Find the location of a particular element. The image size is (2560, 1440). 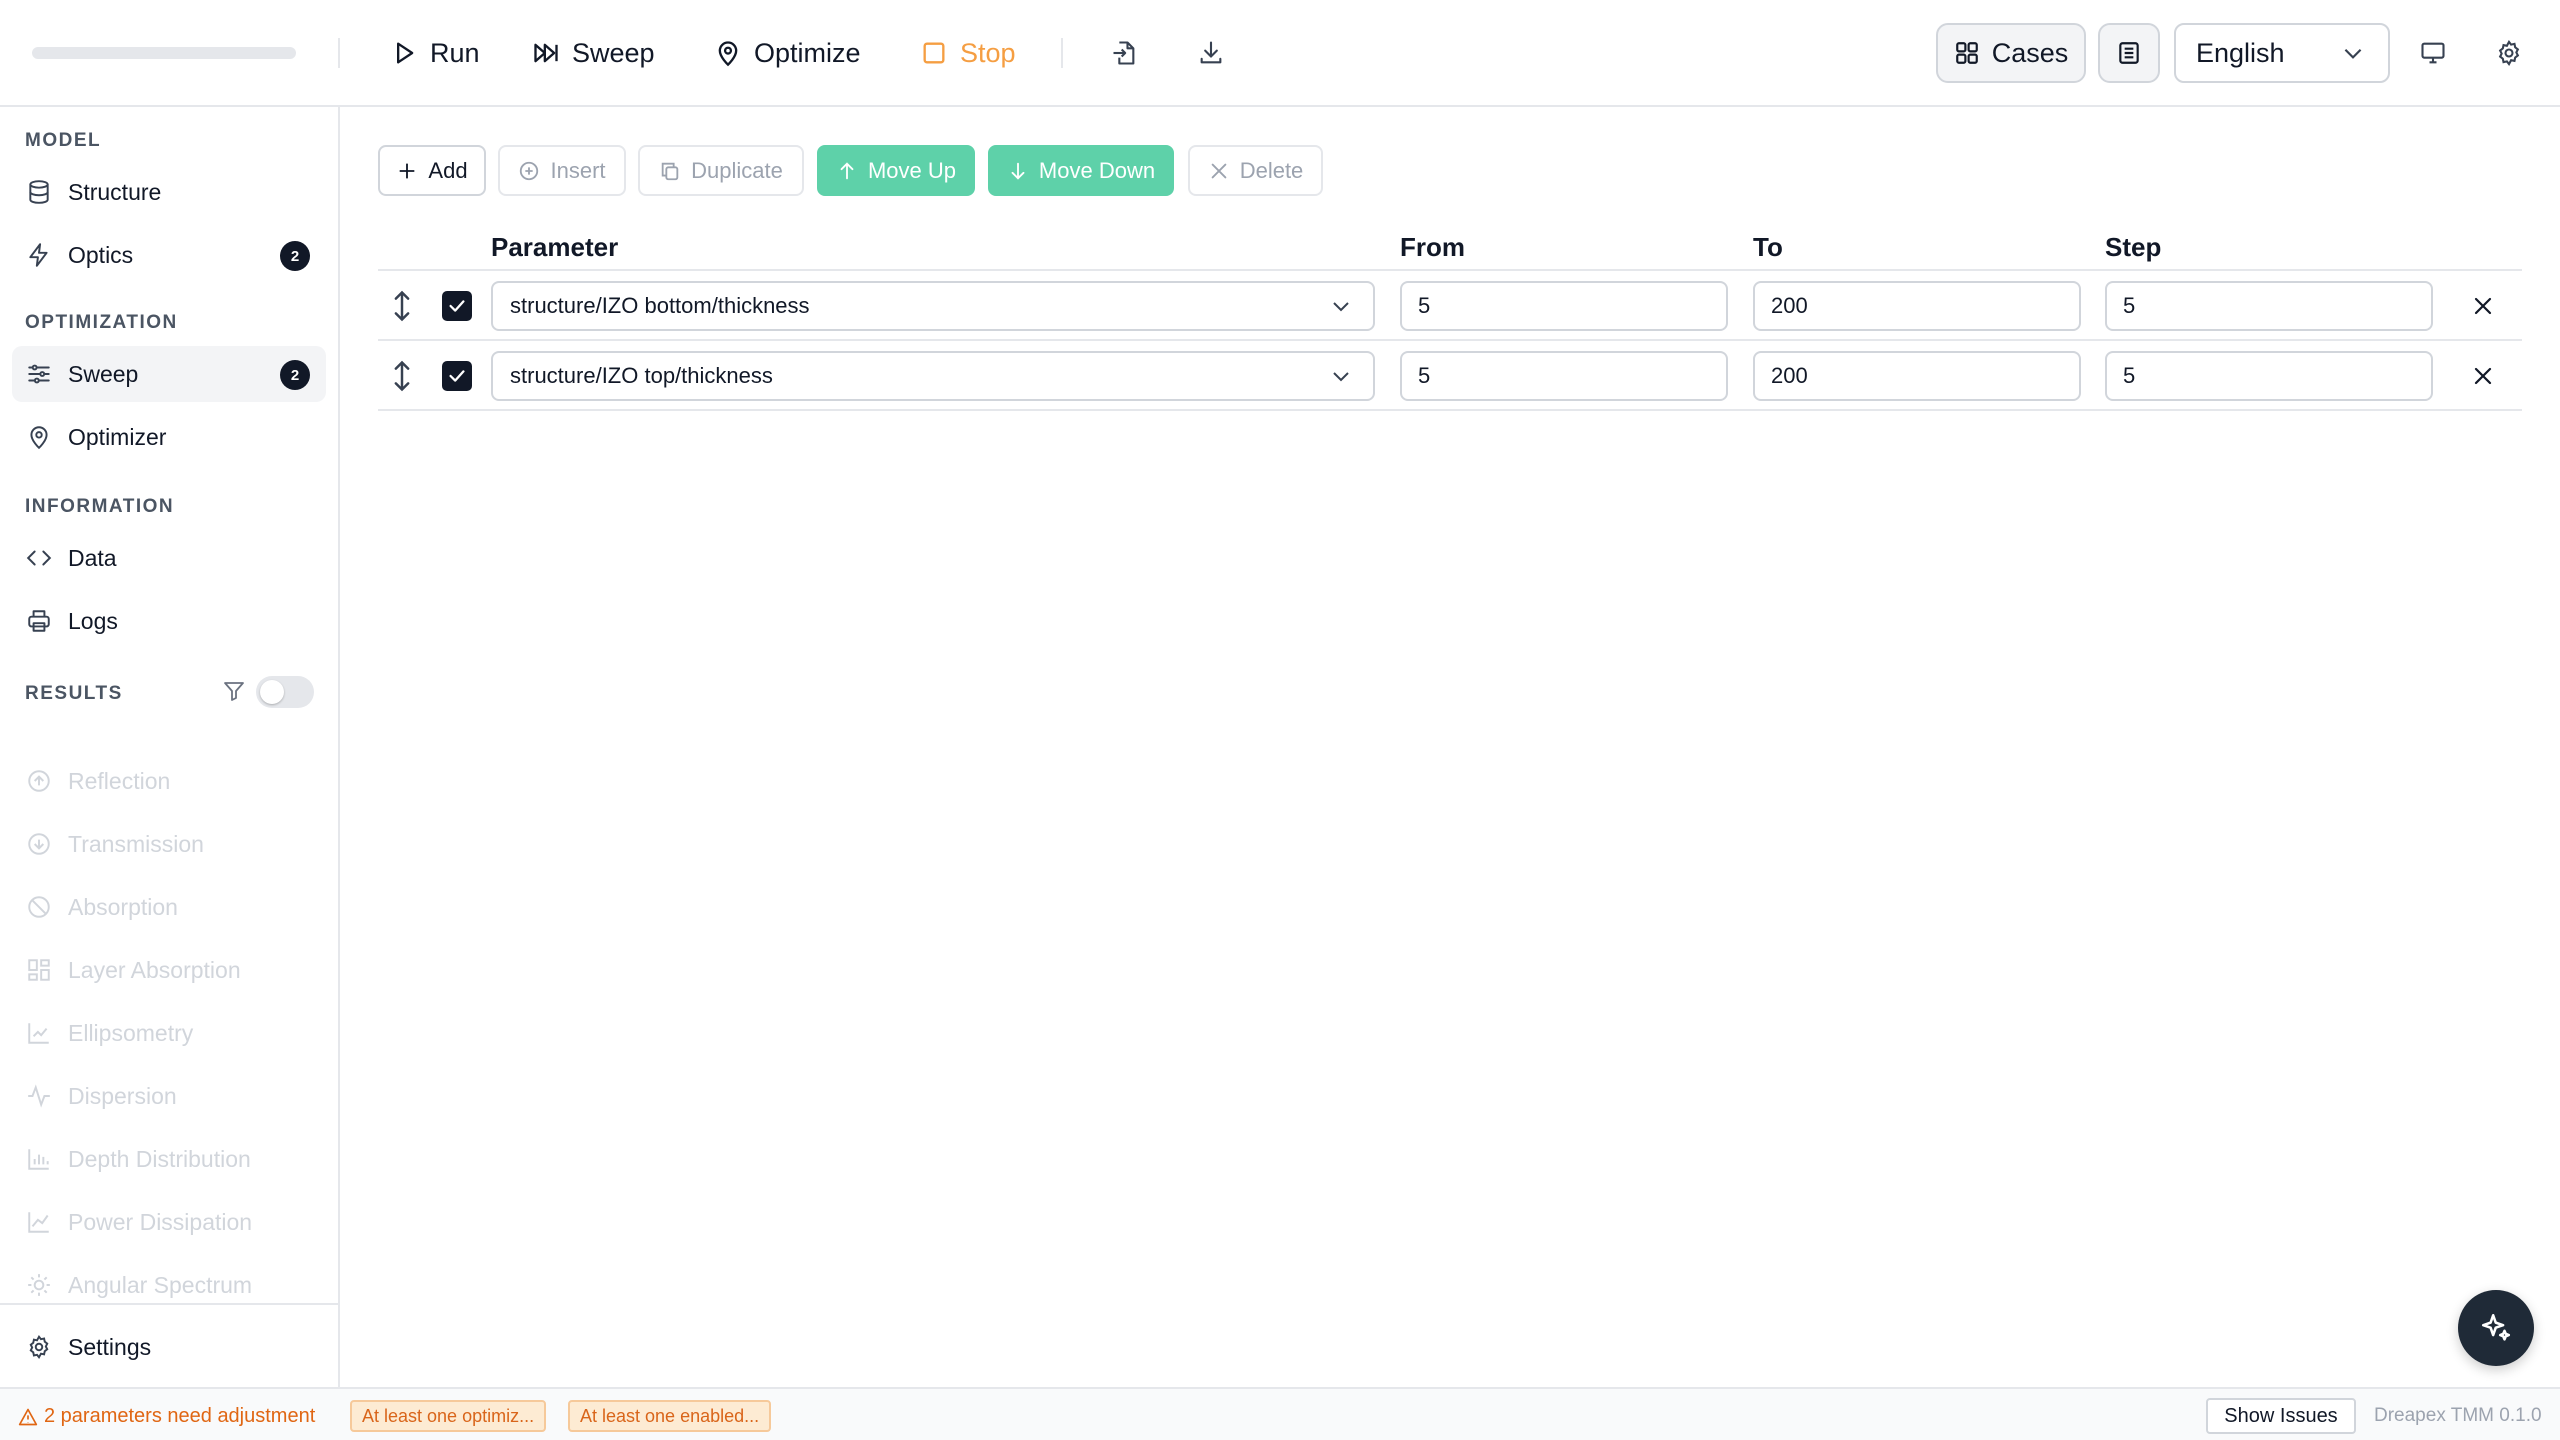

bar-chart-icon is located at coordinates (38, 1159).